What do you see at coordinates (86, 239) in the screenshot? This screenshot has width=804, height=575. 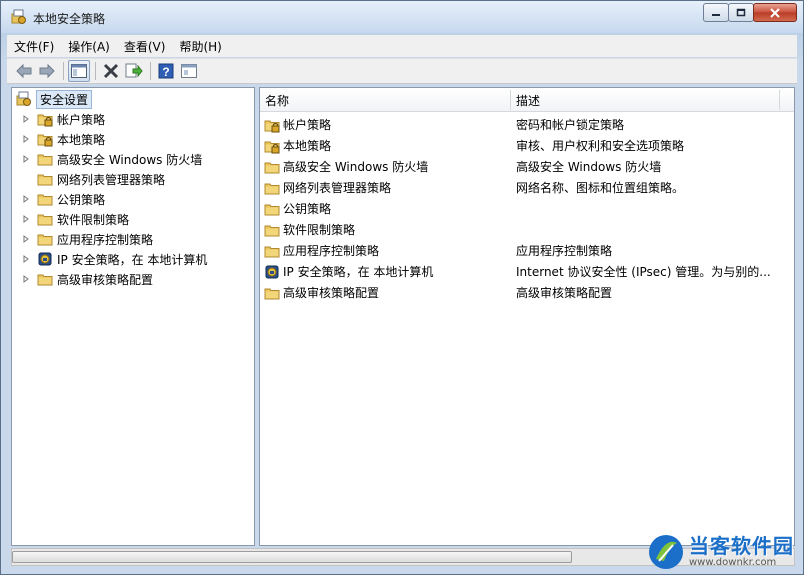 I see `tree-item: 应用程序控制策略` at bounding box center [86, 239].